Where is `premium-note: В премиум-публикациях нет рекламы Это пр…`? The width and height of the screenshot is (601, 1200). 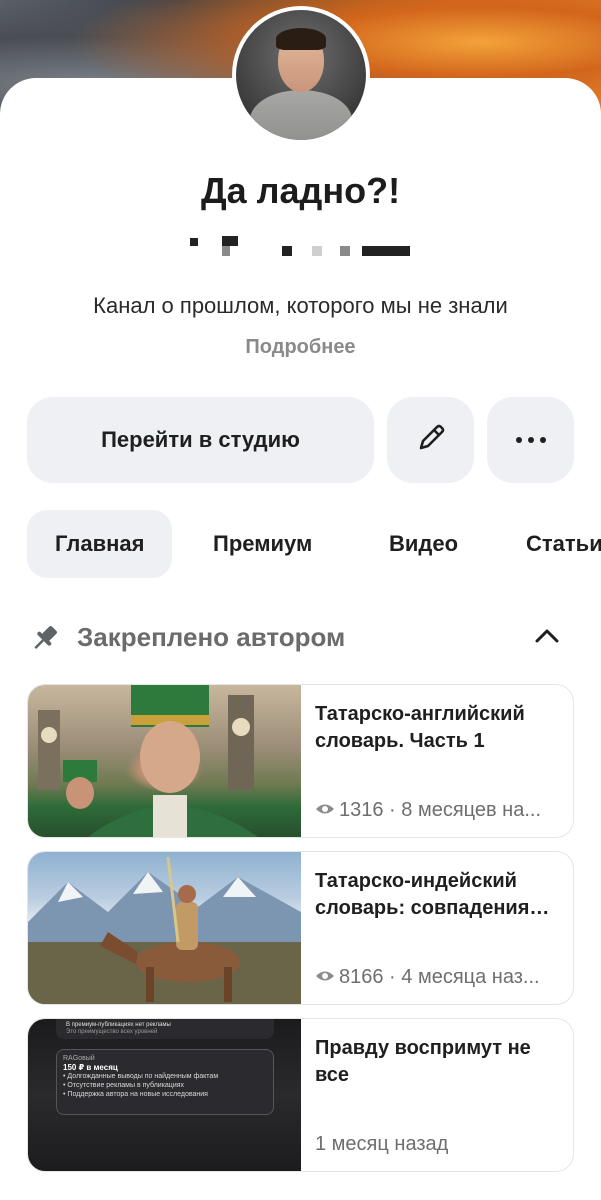 premium-note: В премиум-публикациях нет рекламы Это пр… is located at coordinates (165, 1029).